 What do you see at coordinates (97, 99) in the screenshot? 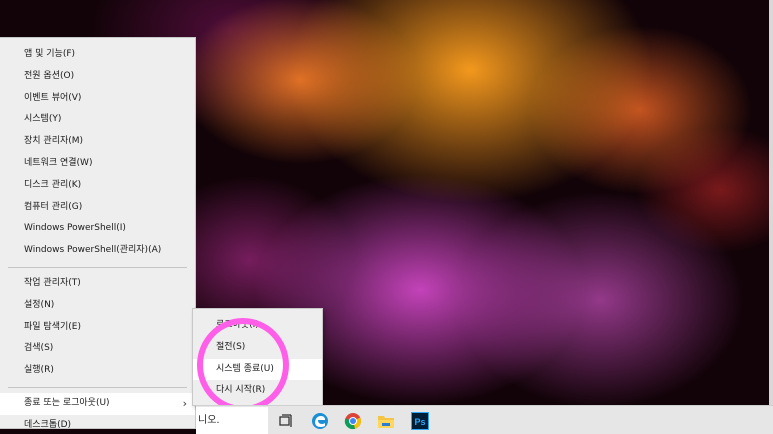
I see `menu-item-event-viewer: 이벤트 뷰어(V)` at bounding box center [97, 99].